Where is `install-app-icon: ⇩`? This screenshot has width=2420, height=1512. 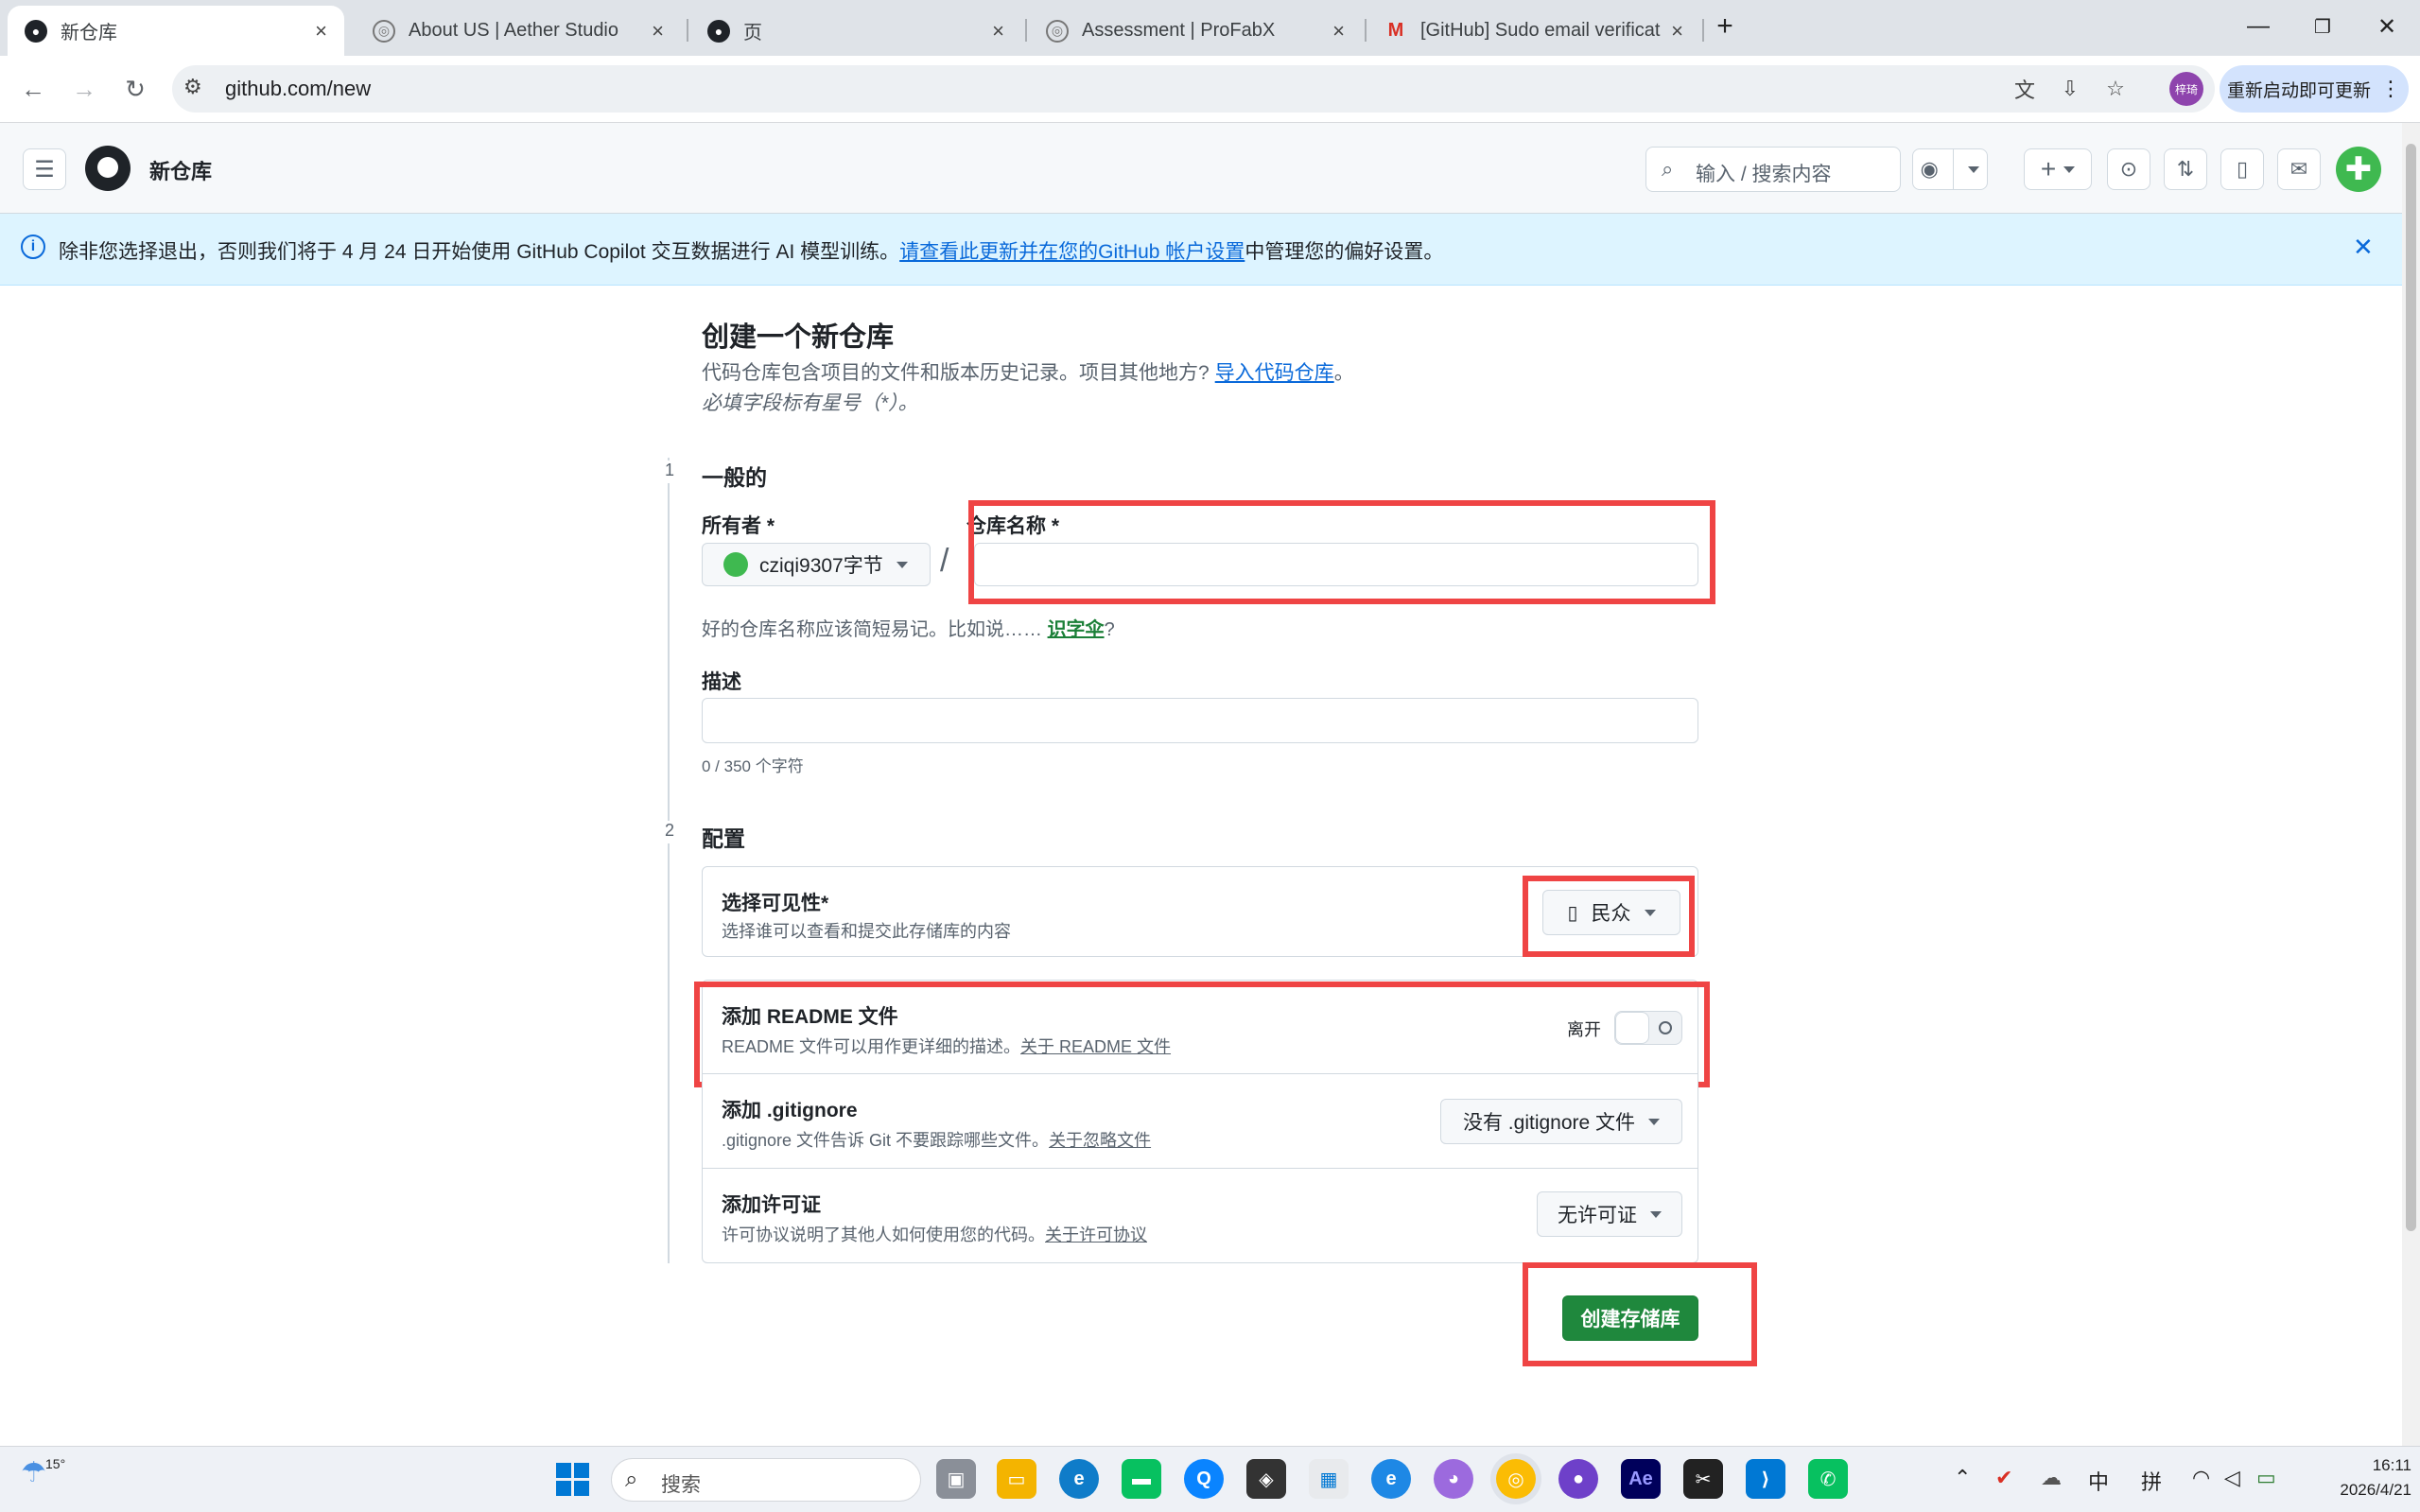
install-app-icon: ⇩ is located at coordinates (2070, 89).